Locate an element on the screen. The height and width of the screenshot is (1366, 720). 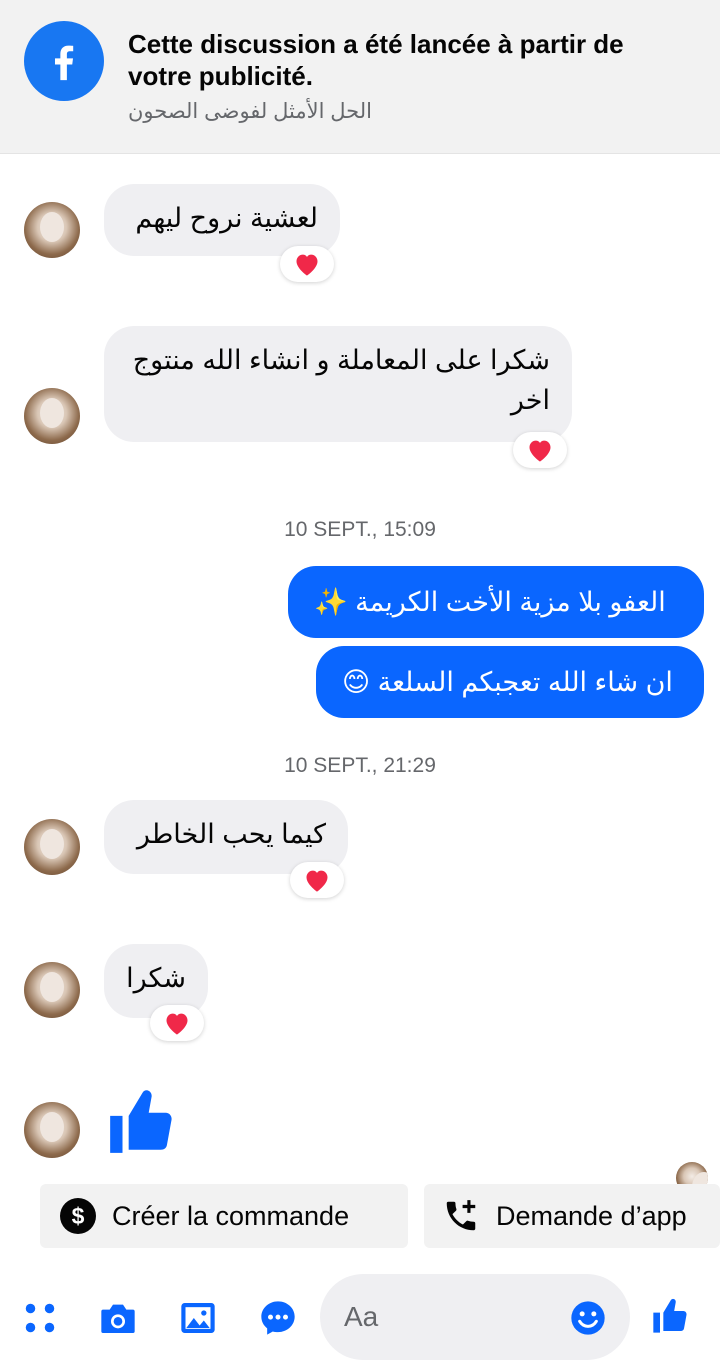
message-input-container is located at coordinates (475, 1317).